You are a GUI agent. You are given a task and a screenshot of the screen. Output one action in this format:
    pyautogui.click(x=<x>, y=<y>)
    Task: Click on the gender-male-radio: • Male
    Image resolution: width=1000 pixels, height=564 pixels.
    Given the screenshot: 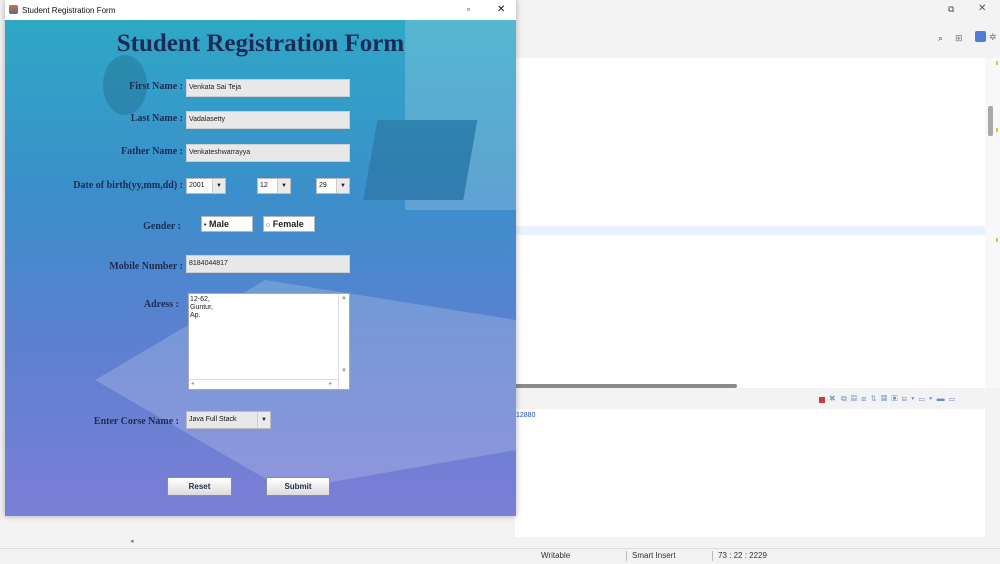 What is the action you would take?
    pyautogui.click(x=227, y=224)
    